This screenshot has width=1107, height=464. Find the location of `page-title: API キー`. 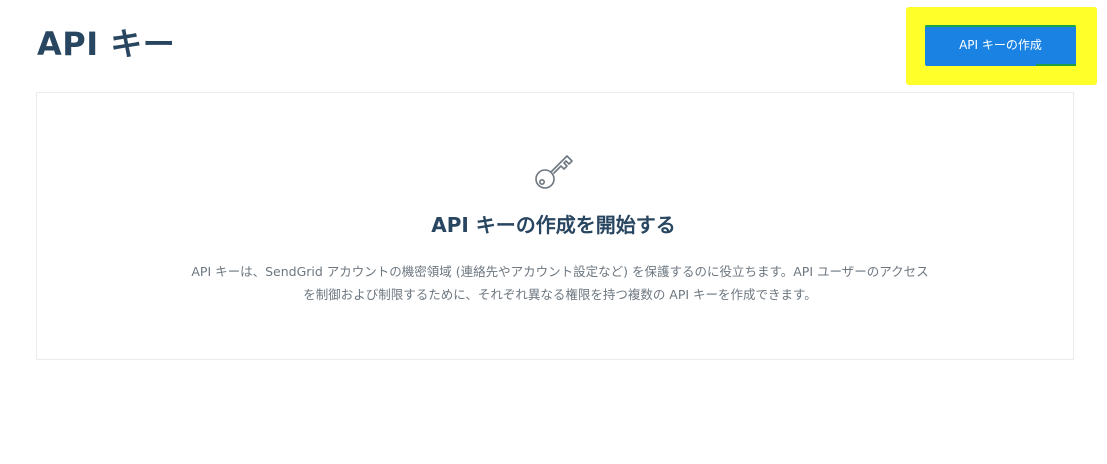

page-title: API キー is located at coordinates (106, 44).